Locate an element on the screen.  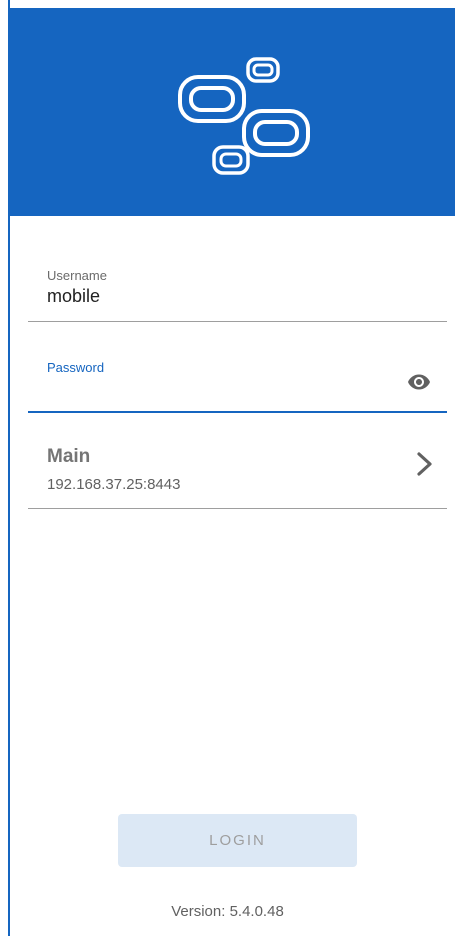
username-underline is located at coordinates (237, 321).